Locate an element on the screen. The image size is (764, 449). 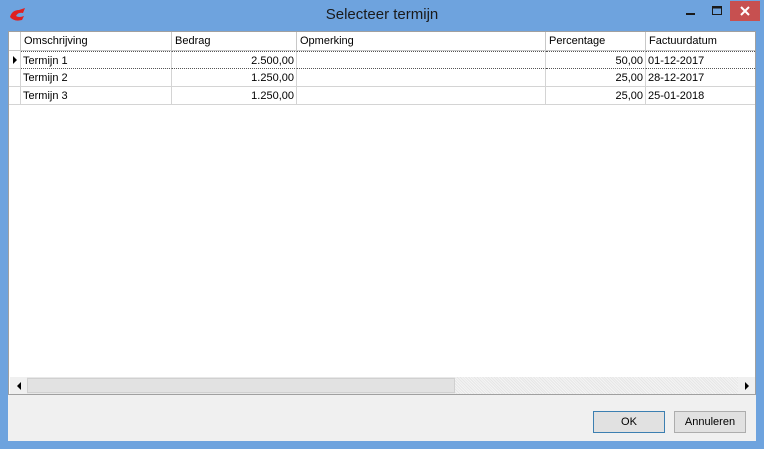
maximize-icon is located at coordinates (717, 10).